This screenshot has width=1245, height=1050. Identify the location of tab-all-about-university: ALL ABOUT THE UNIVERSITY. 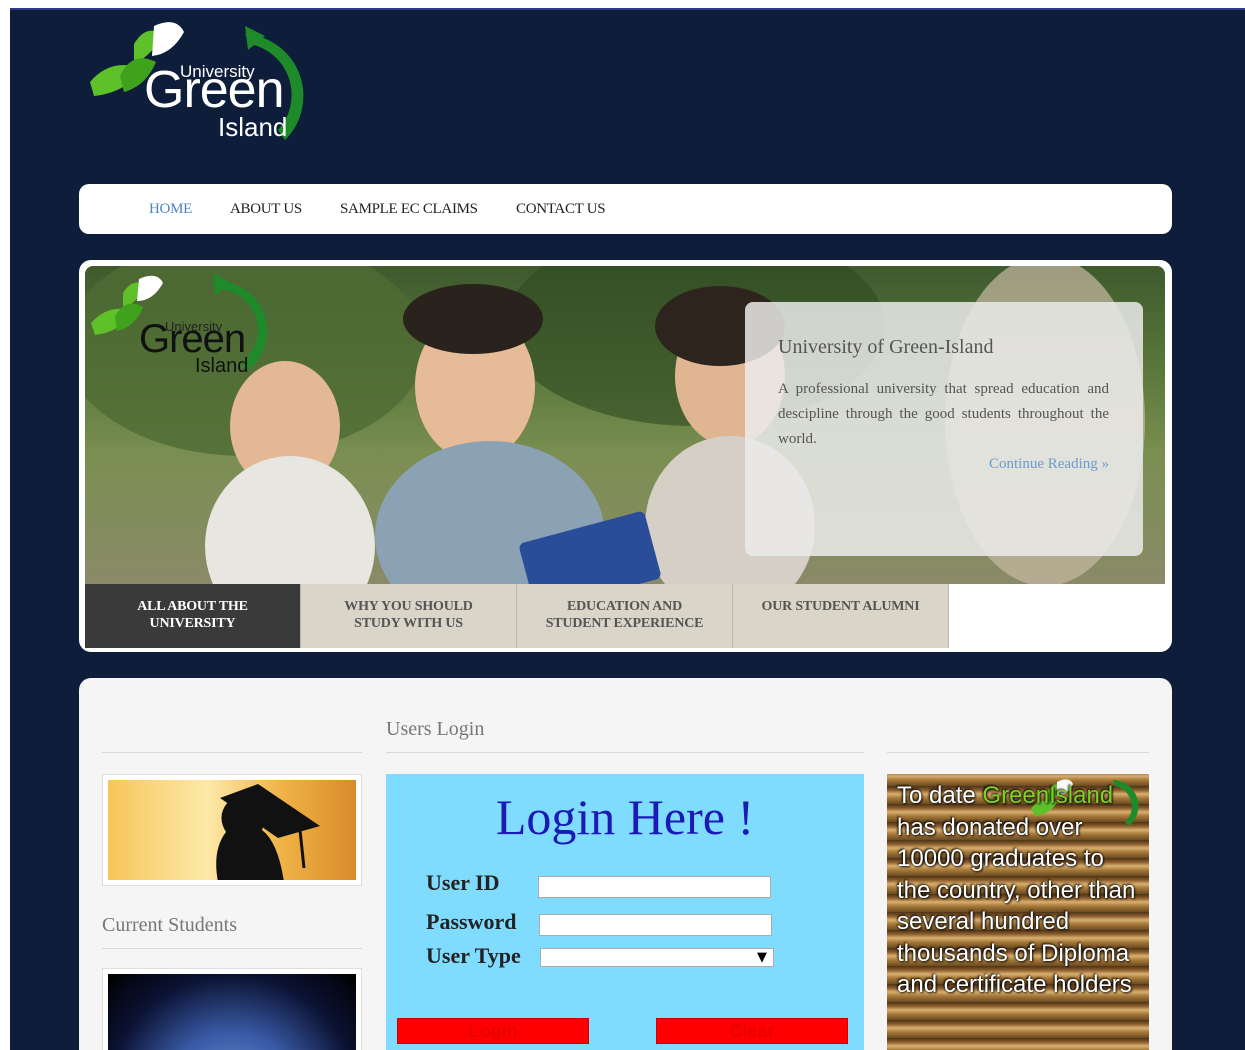
(193, 616).